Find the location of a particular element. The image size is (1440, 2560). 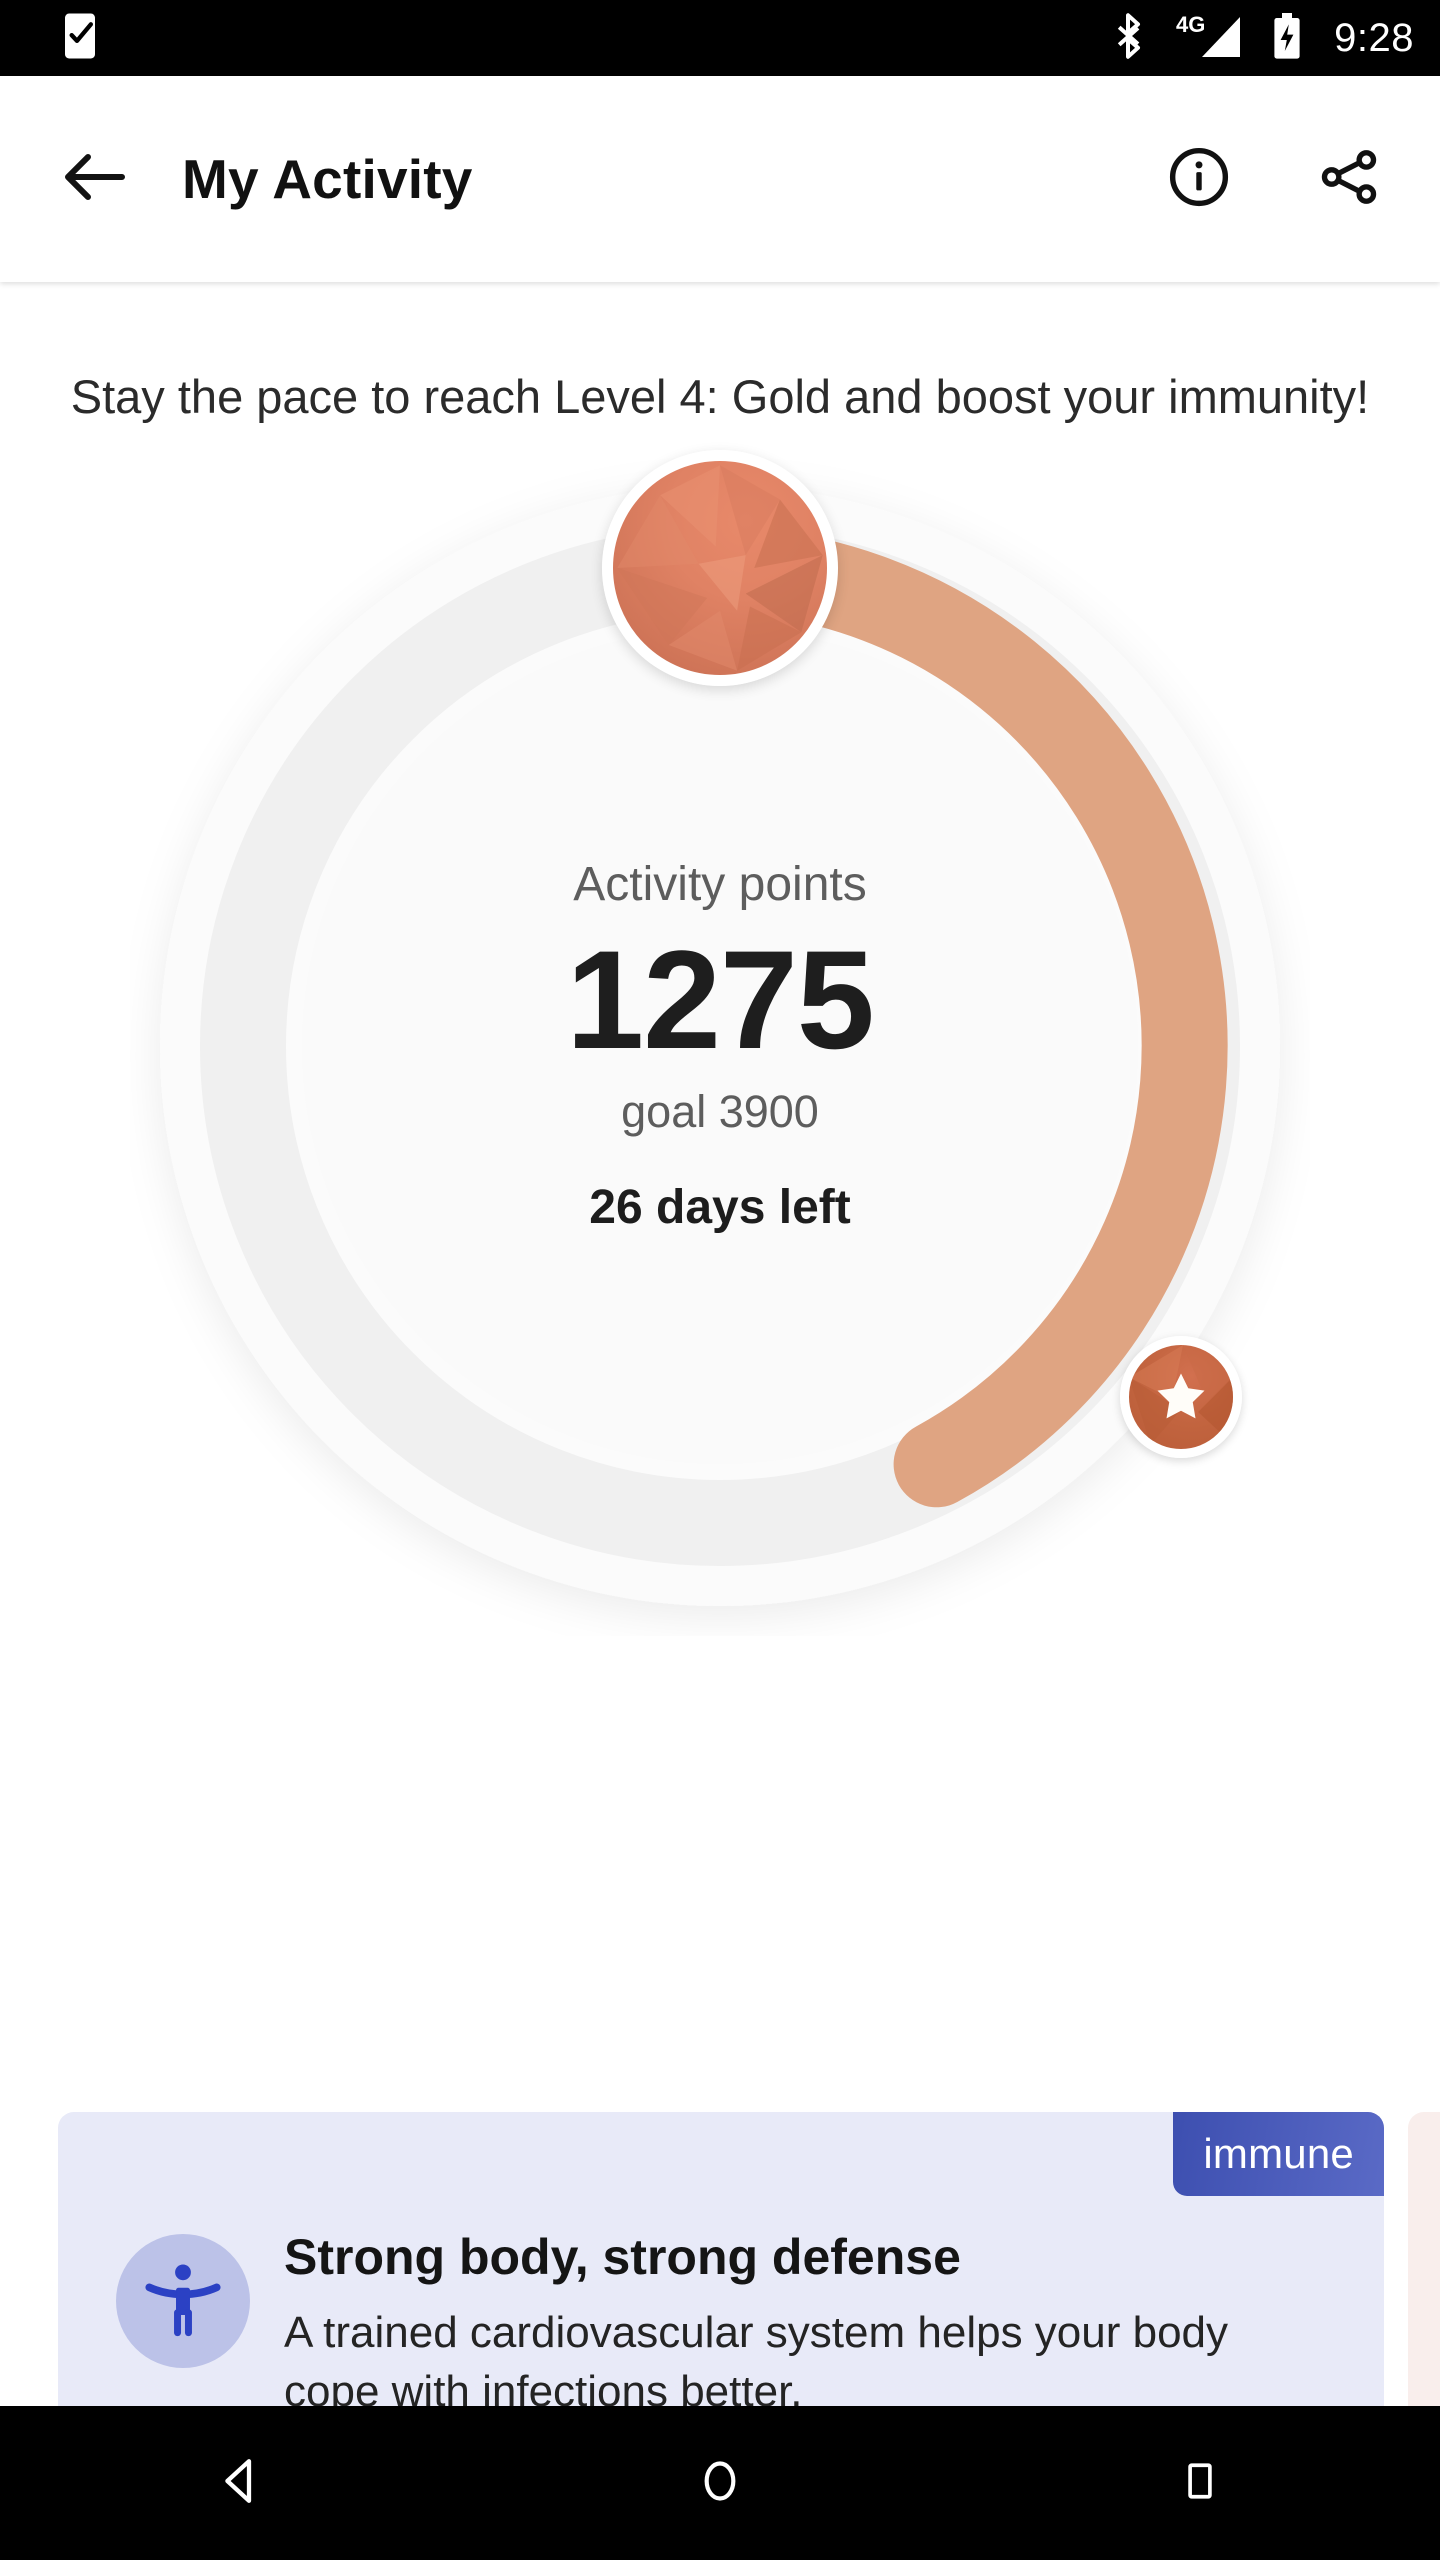

task-checklist-icon is located at coordinates (80, 38).